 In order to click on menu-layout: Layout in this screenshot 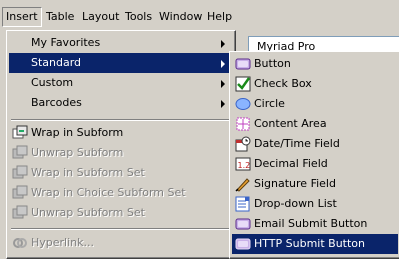, I will do `click(100, 17)`.